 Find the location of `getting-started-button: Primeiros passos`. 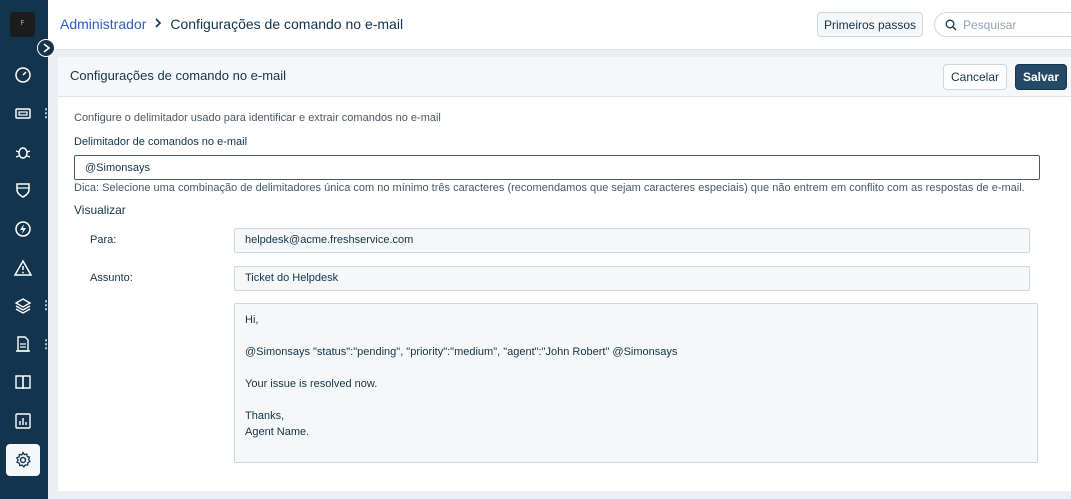

getting-started-button: Primeiros passos is located at coordinates (870, 24).